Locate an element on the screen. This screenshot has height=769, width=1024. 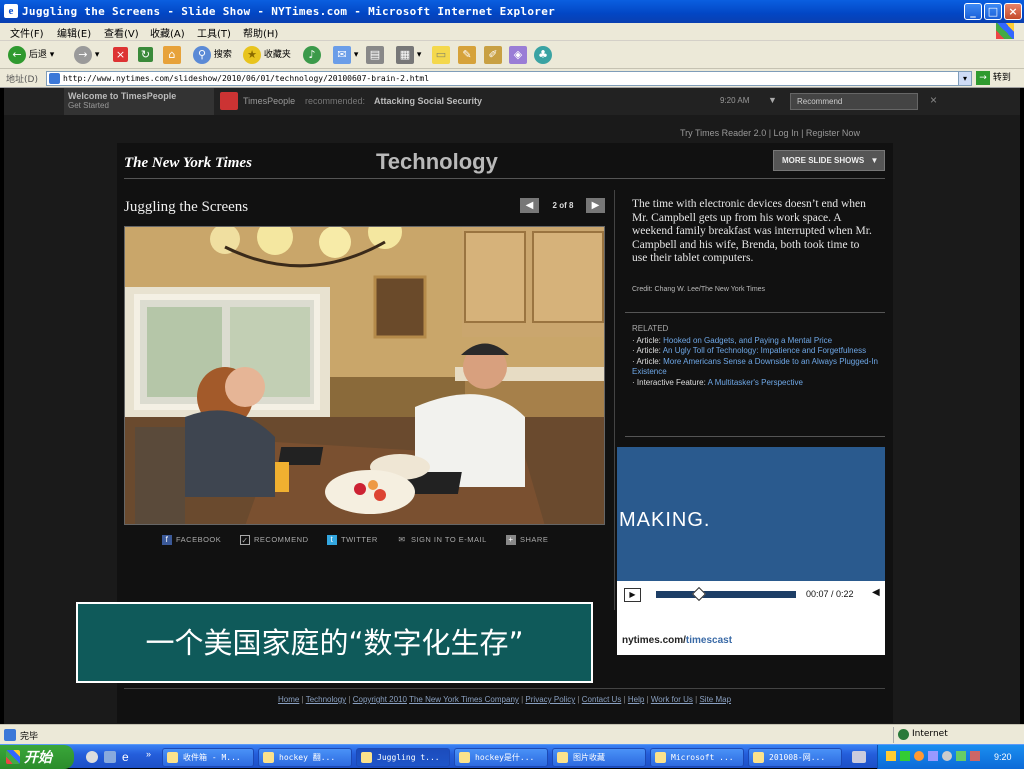
footer-home-link: Home is located at coordinates (288, 699).